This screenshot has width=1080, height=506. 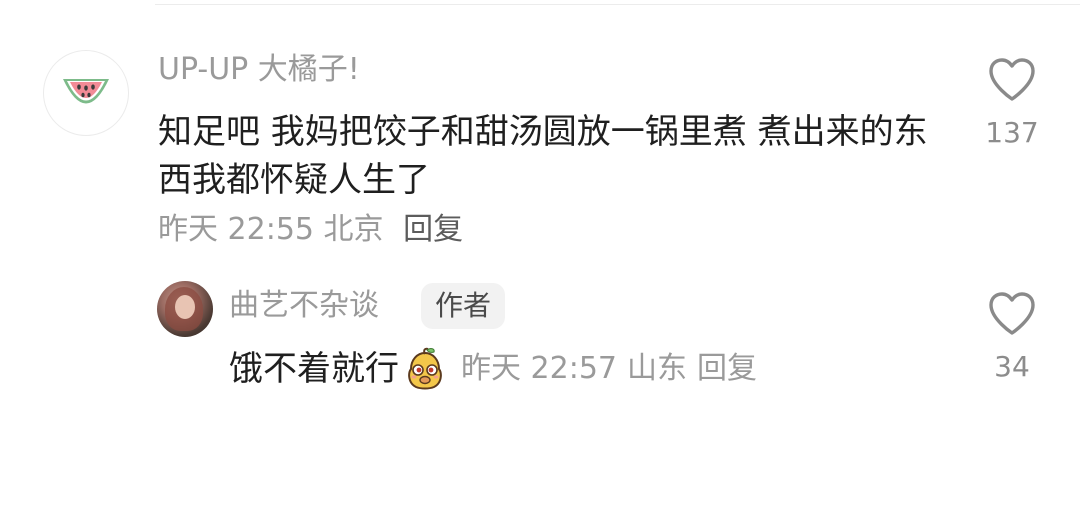 What do you see at coordinates (433, 229) in the screenshot?
I see `reply-button: 回复` at bounding box center [433, 229].